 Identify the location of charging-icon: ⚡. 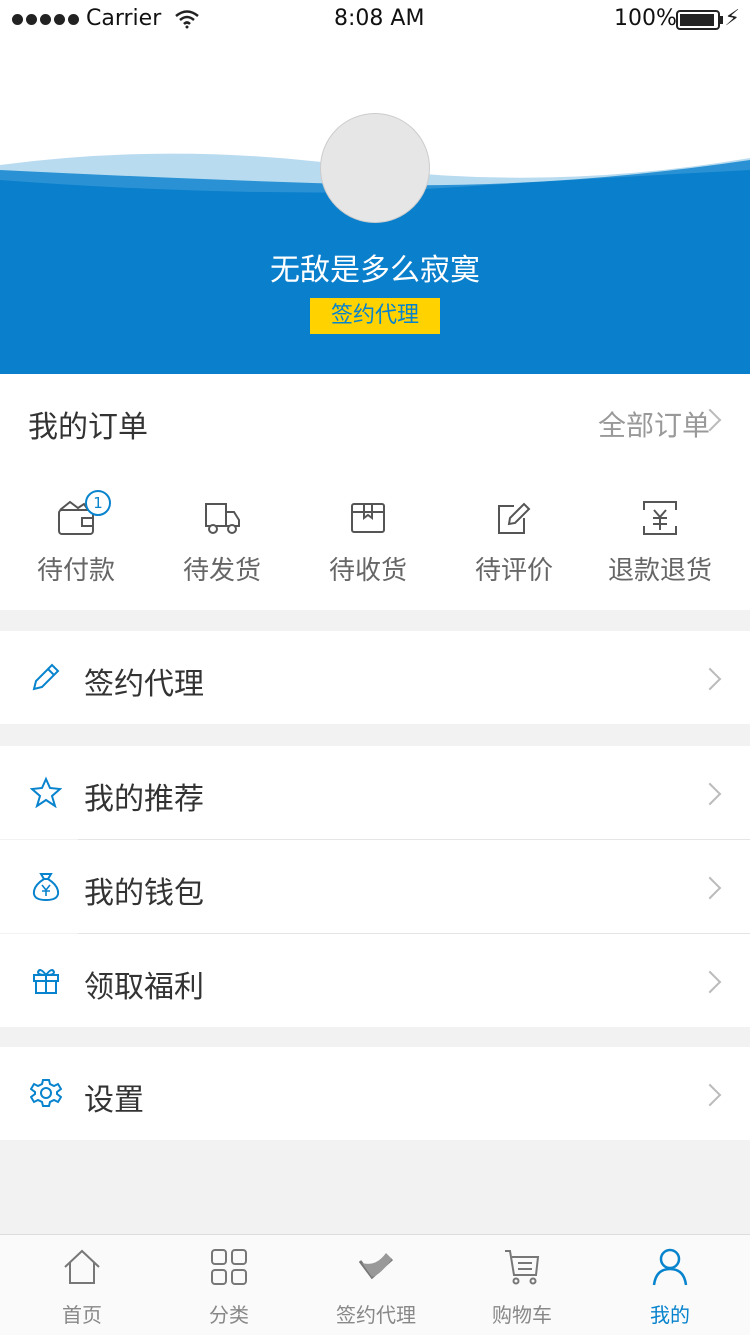
(732, 18).